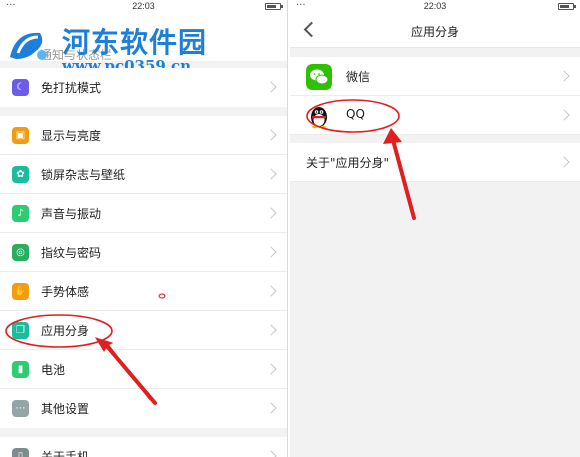 The height and width of the screenshot is (457, 580). I want to click on app-list: 微信 QQ, so click(435, 96).